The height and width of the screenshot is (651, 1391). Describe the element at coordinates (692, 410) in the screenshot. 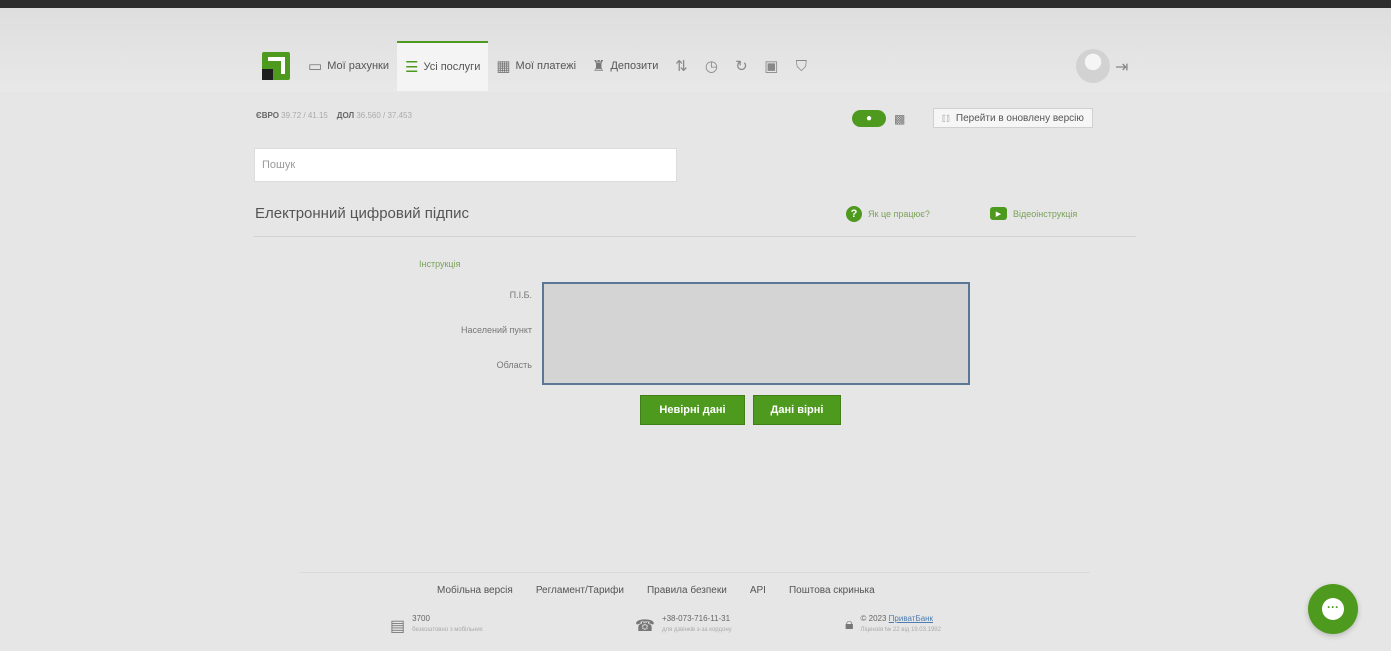

I see `wrong-data-button: Невірні дані` at that location.